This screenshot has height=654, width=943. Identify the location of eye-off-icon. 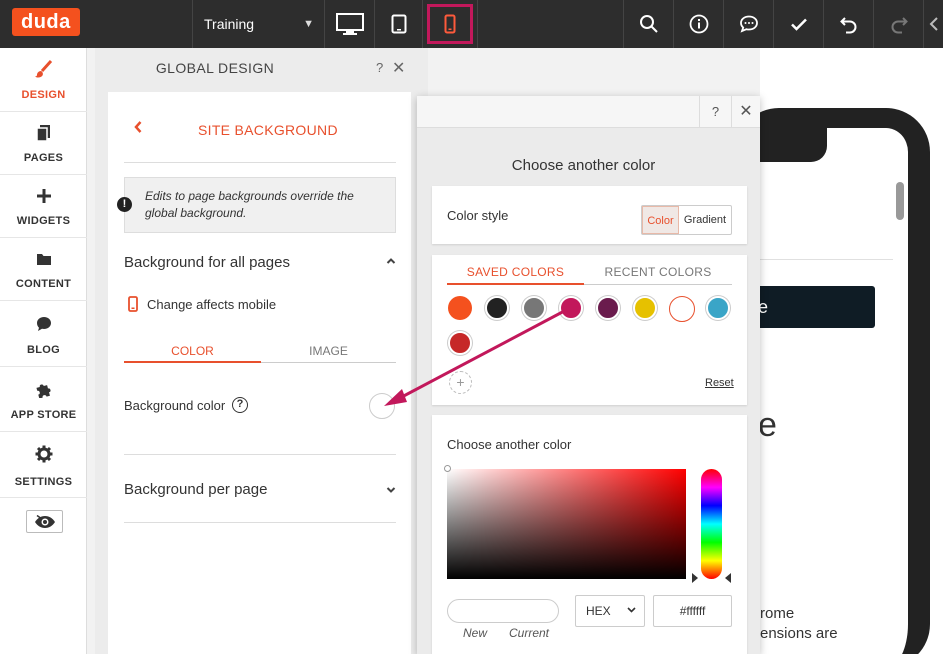
(44, 521).